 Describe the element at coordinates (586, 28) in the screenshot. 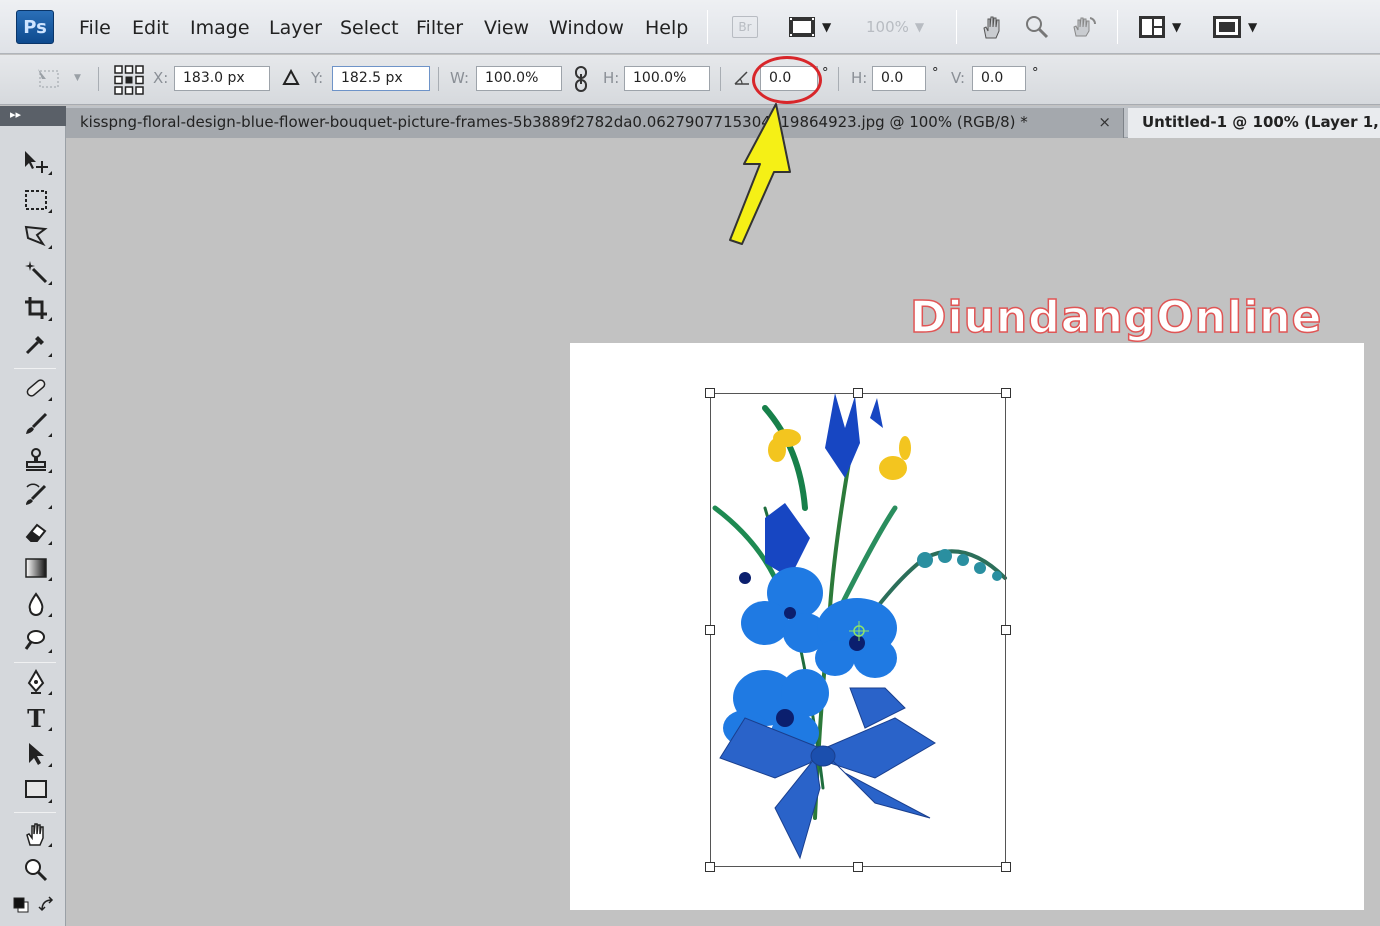

I see `menu-window: Window` at that location.